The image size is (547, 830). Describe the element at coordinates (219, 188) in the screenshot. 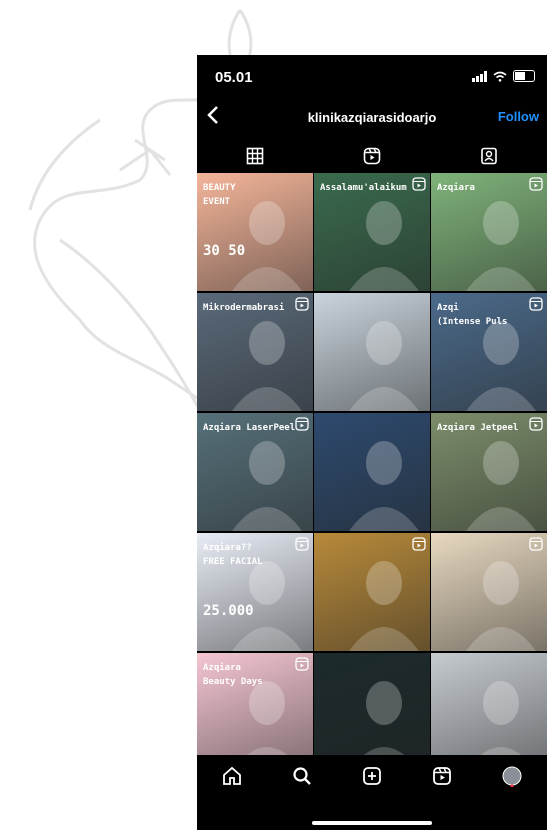

I see `thumbnail-caption: BEAUTY` at that location.